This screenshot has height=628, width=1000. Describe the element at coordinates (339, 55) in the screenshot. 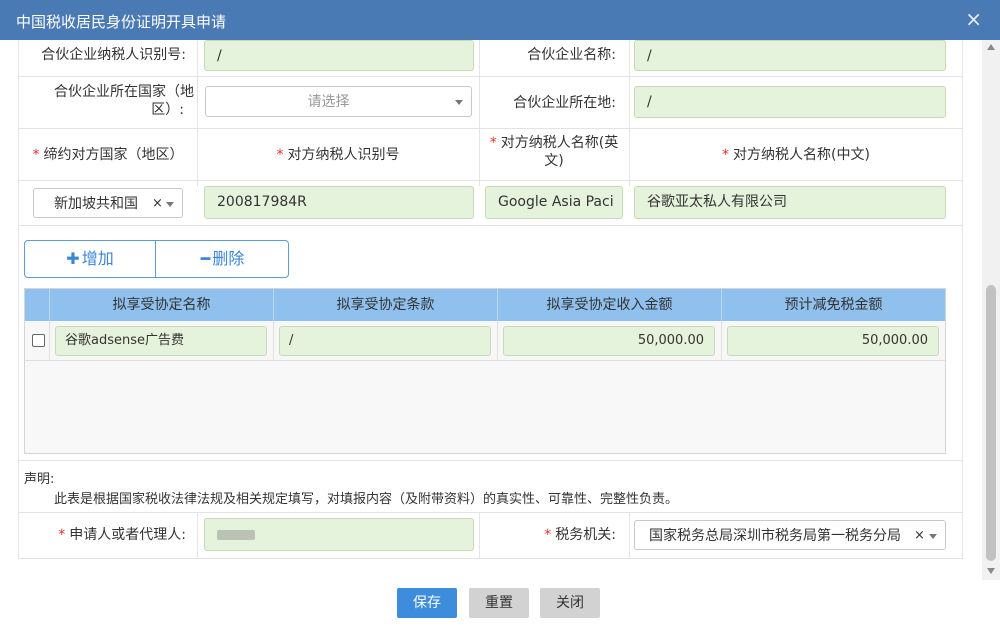

I see `partner-tax-id-field: /` at that location.